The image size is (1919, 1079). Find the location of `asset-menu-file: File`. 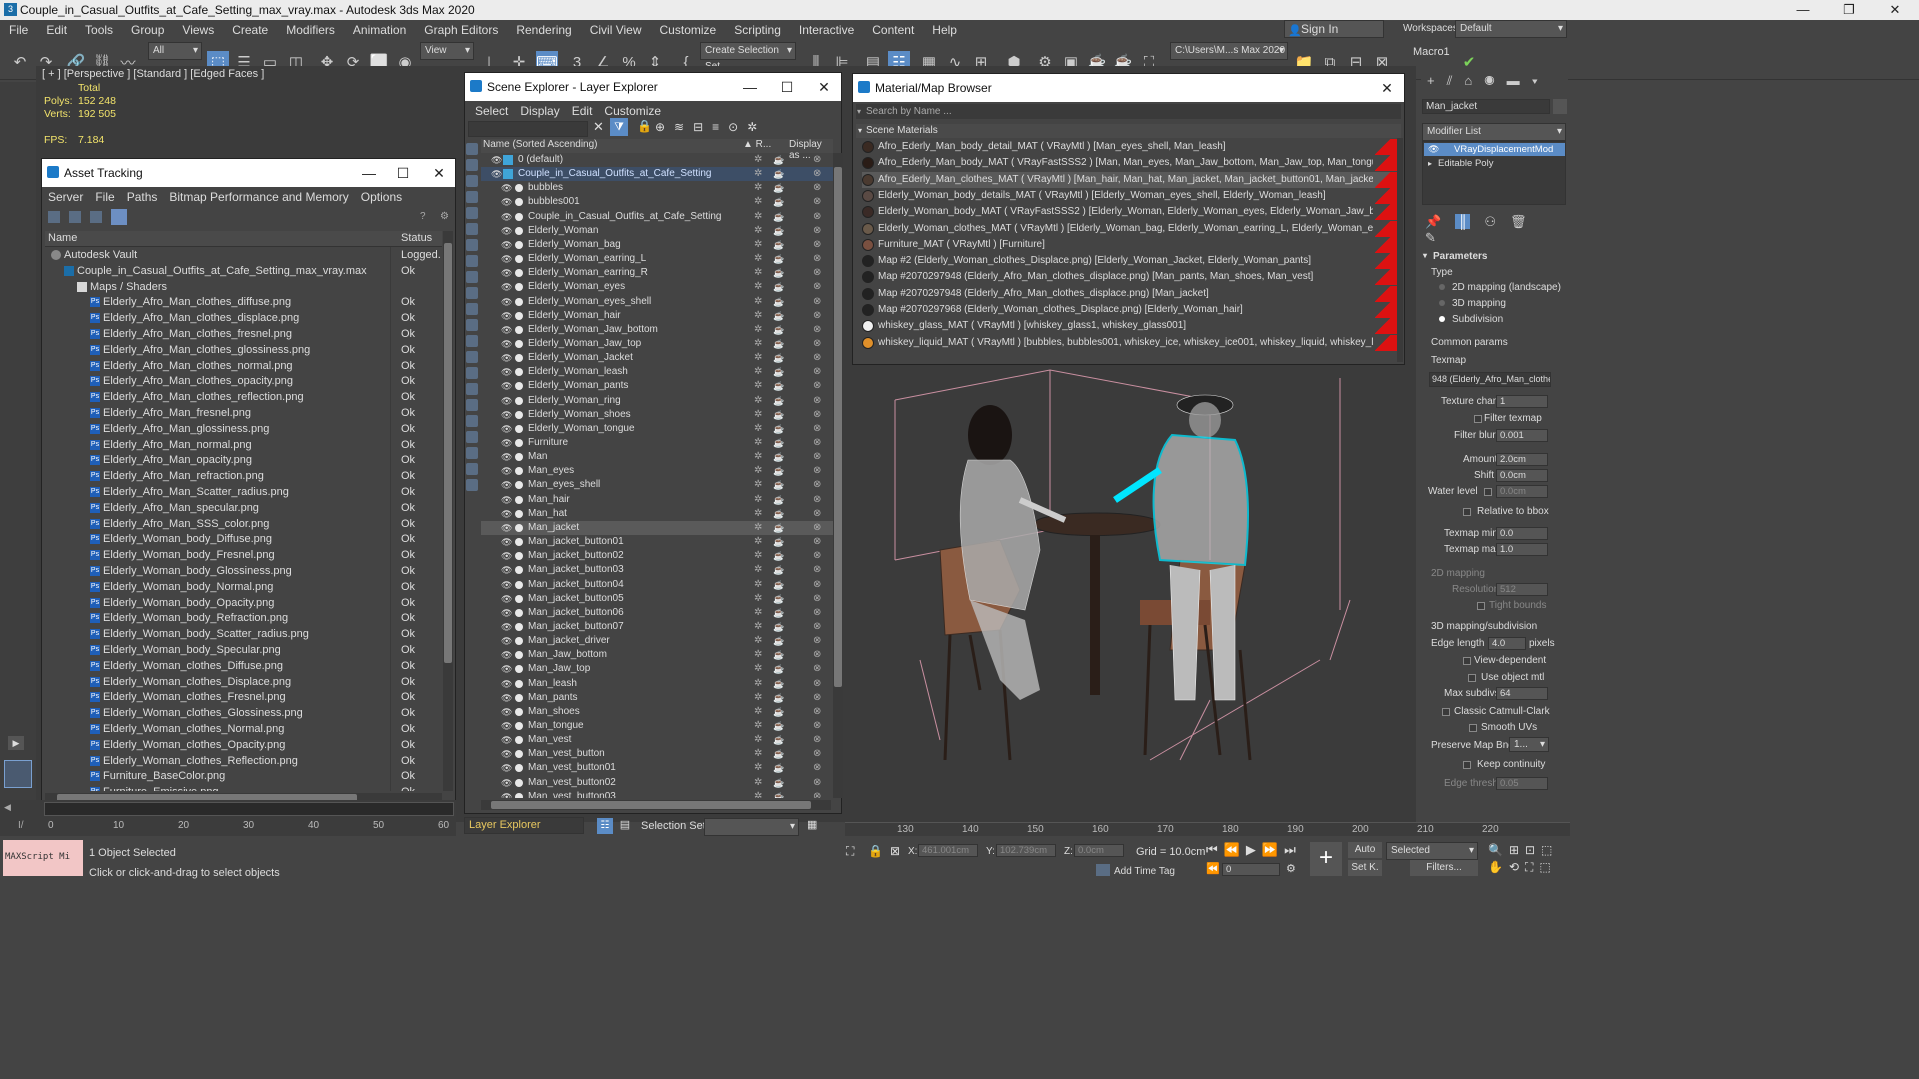

asset-menu-file: File is located at coordinates (104, 197).